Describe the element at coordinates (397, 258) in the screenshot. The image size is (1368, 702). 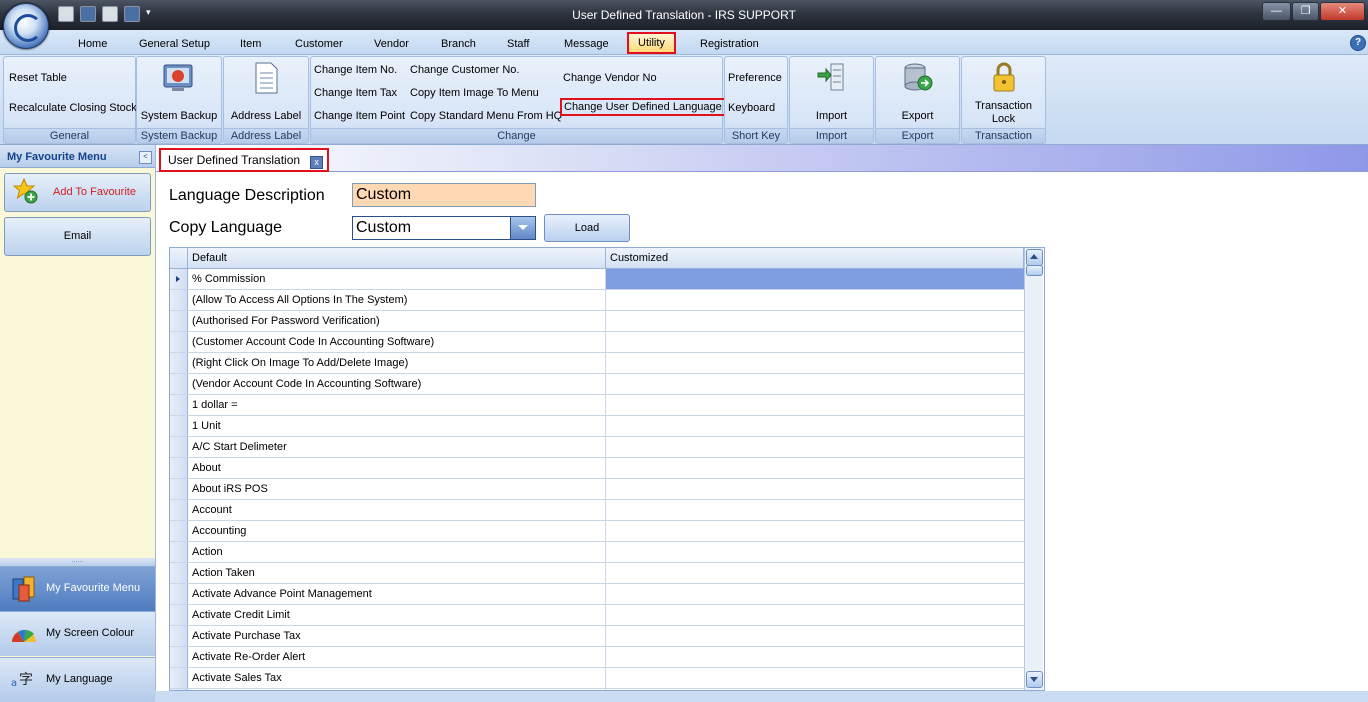
I see `column-header-default: Default` at that location.